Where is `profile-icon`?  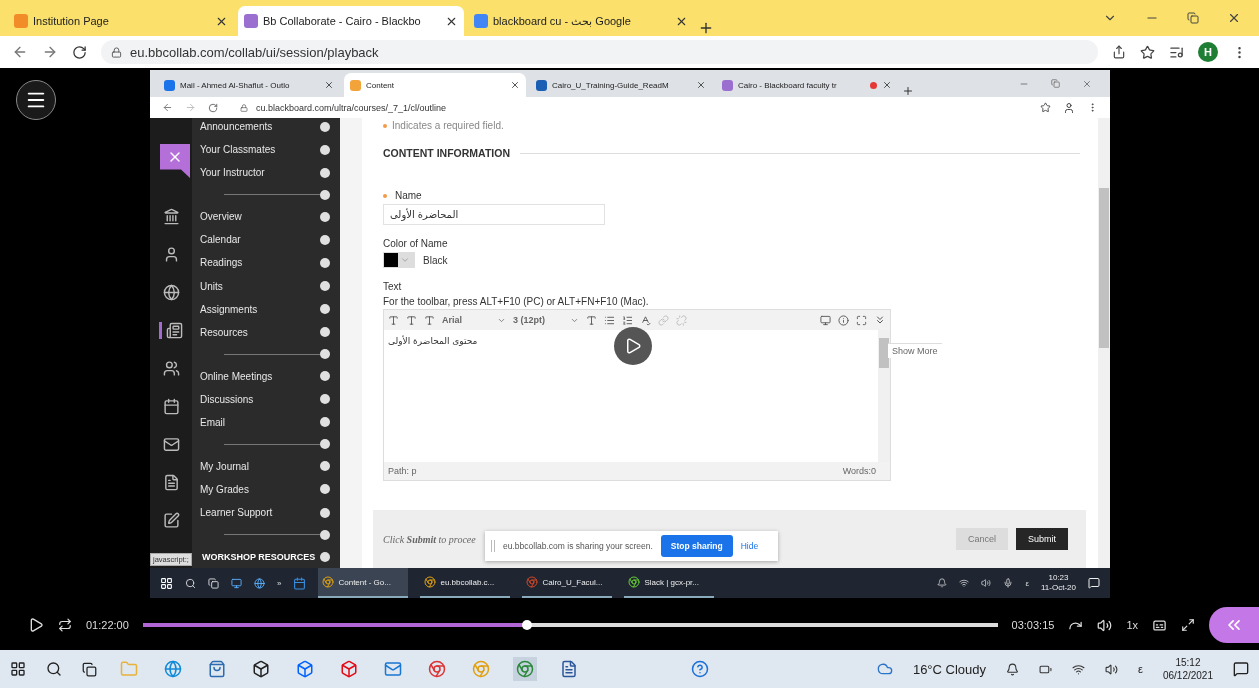
profile-icon is located at coordinates (1069, 107).